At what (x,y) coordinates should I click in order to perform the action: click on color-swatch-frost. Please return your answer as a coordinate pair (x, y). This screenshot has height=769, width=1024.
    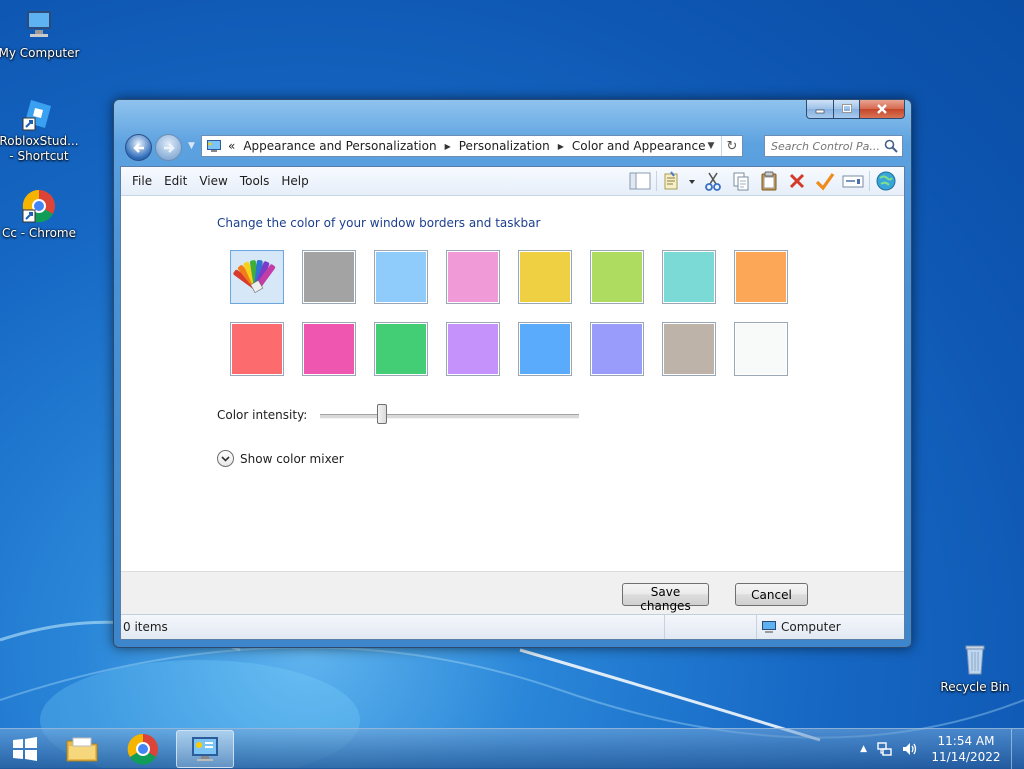
    Looking at the image, I should click on (761, 349).